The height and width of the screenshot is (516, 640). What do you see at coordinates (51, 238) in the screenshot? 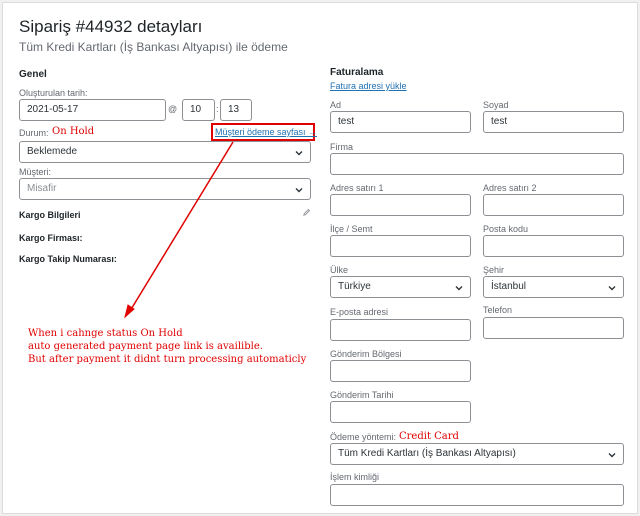
I see `shipping-company-label: Kargo Firması:` at bounding box center [51, 238].